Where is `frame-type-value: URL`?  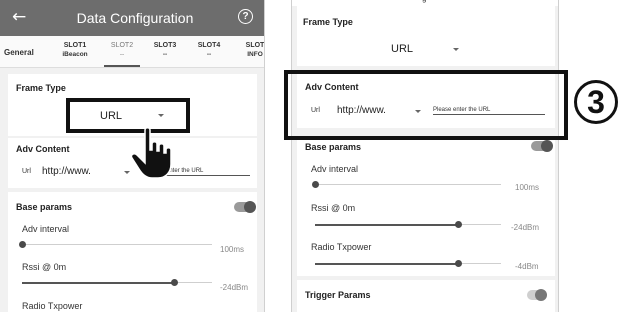
frame-type-value: URL is located at coordinates (402, 49).